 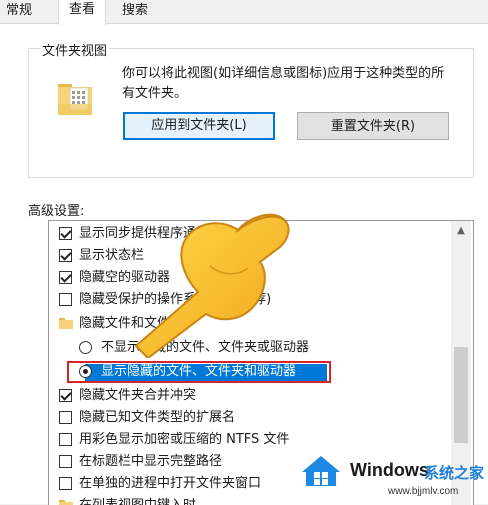 What do you see at coordinates (212, 285) in the screenshot?
I see `pointing-hand-icon` at bounding box center [212, 285].